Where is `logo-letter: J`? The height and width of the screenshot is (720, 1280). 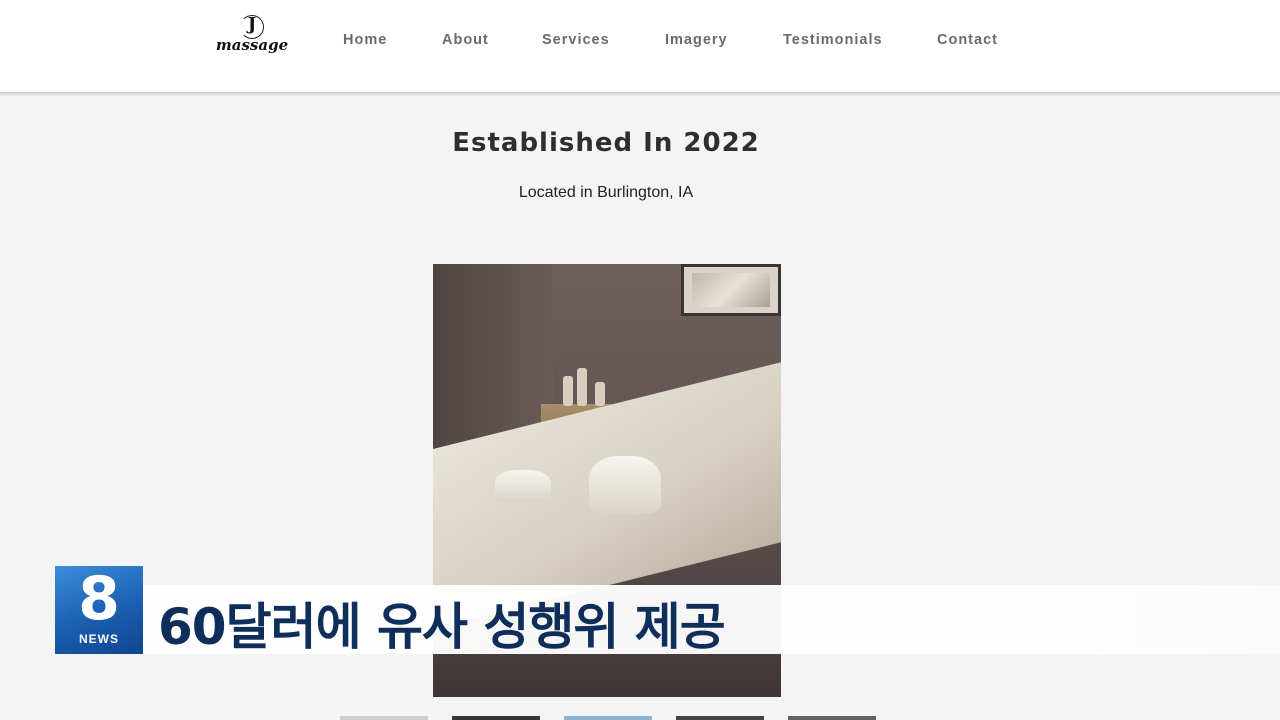 logo-letter: J is located at coordinates (252, 24).